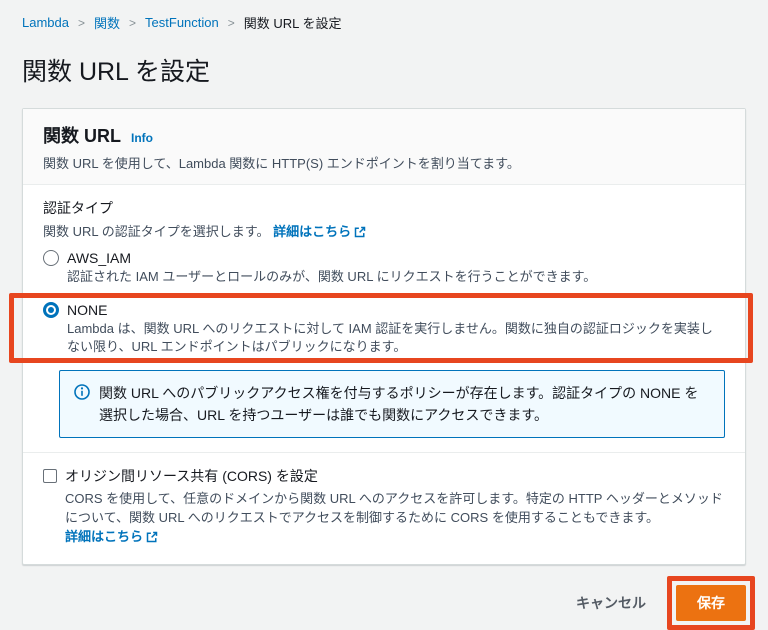 This screenshot has width=768, height=630. I want to click on info-link: Info, so click(142, 138).